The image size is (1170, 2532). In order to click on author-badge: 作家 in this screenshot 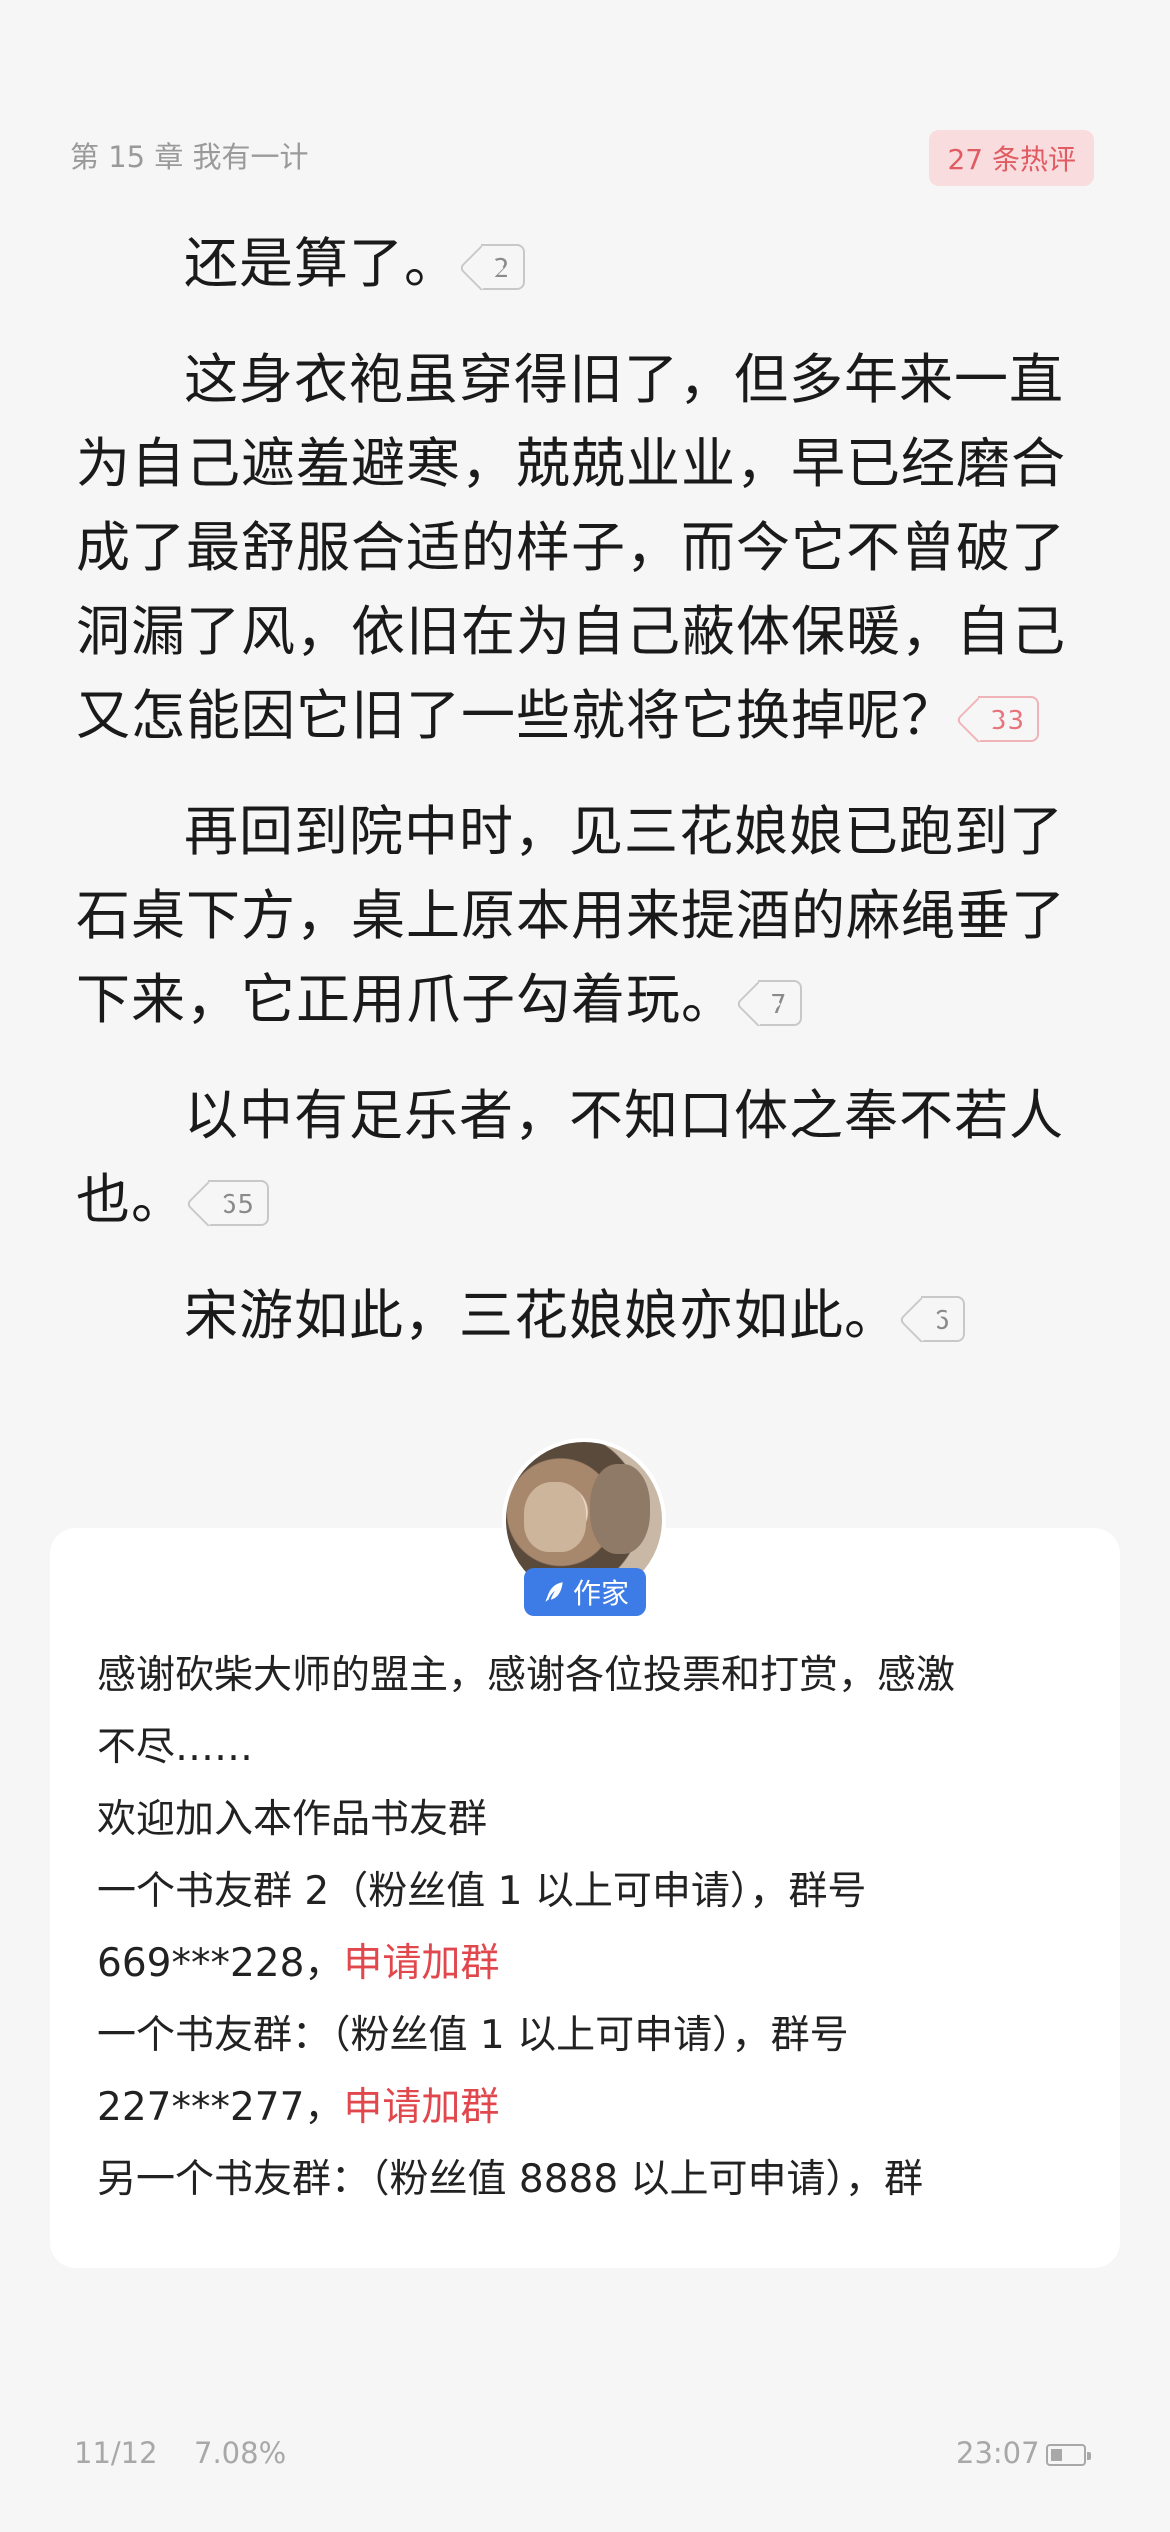, I will do `click(585, 1592)`.